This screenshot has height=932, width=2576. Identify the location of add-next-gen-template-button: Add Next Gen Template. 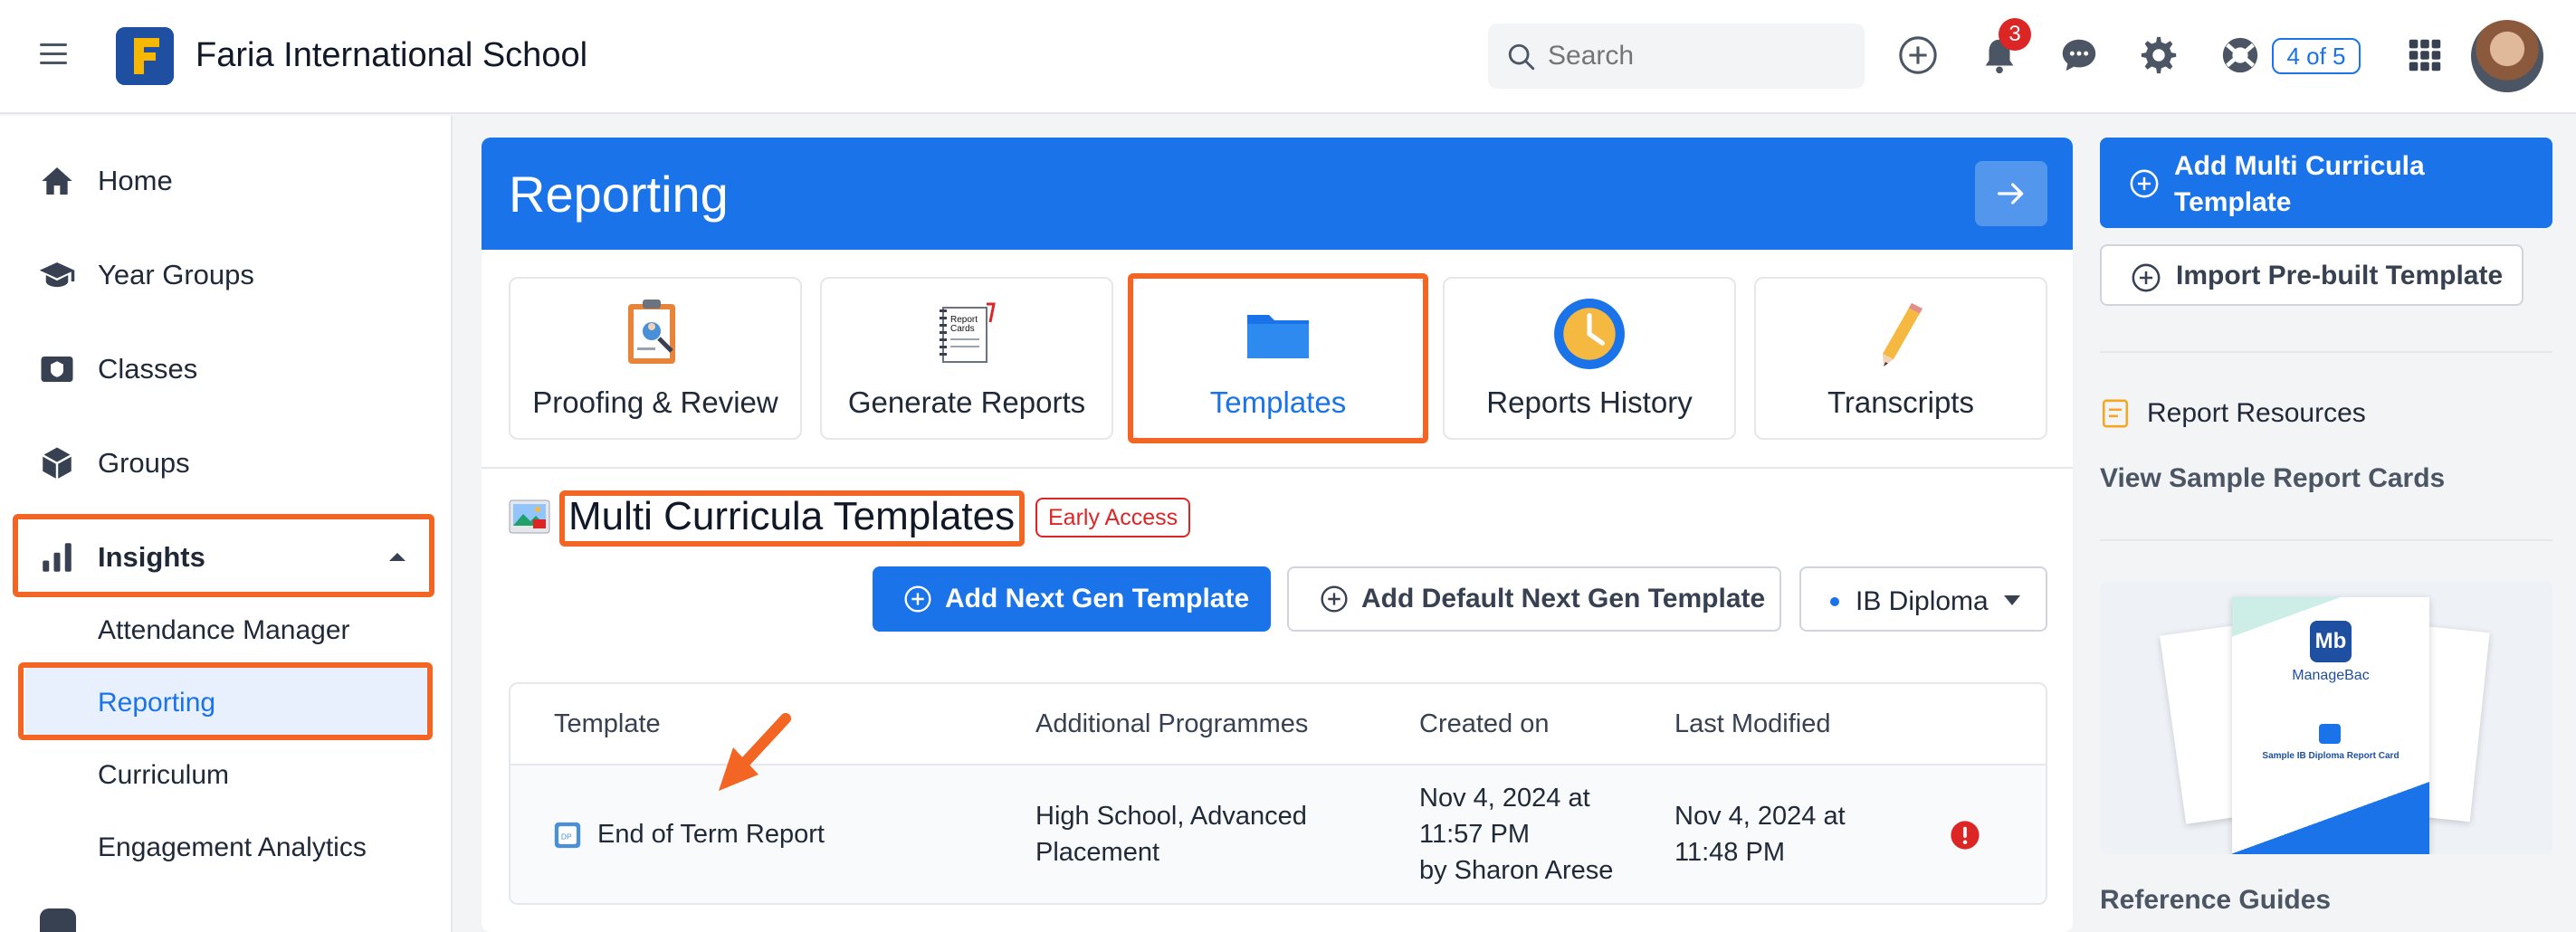
(1072, 599).